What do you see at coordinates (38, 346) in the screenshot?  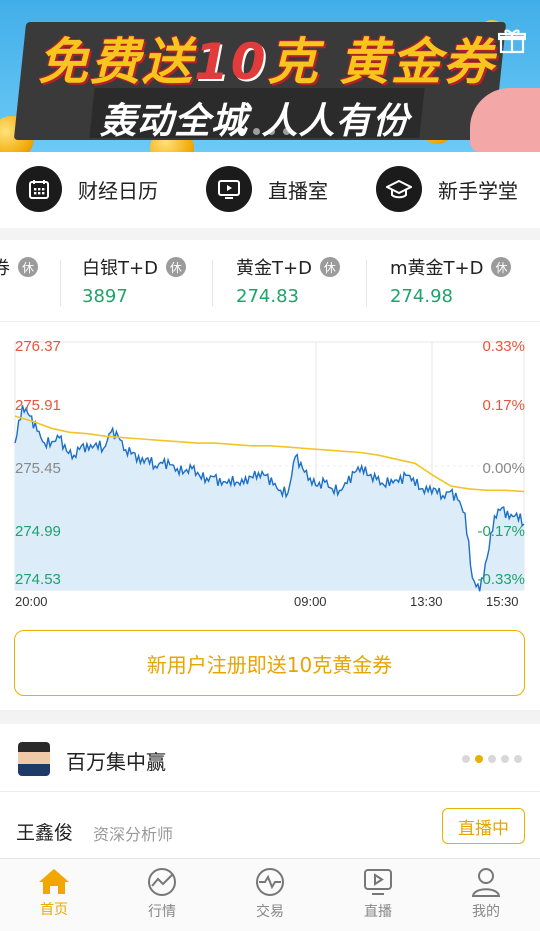 I see `y-label-left: 276.37` at bounding box center [38, 346].